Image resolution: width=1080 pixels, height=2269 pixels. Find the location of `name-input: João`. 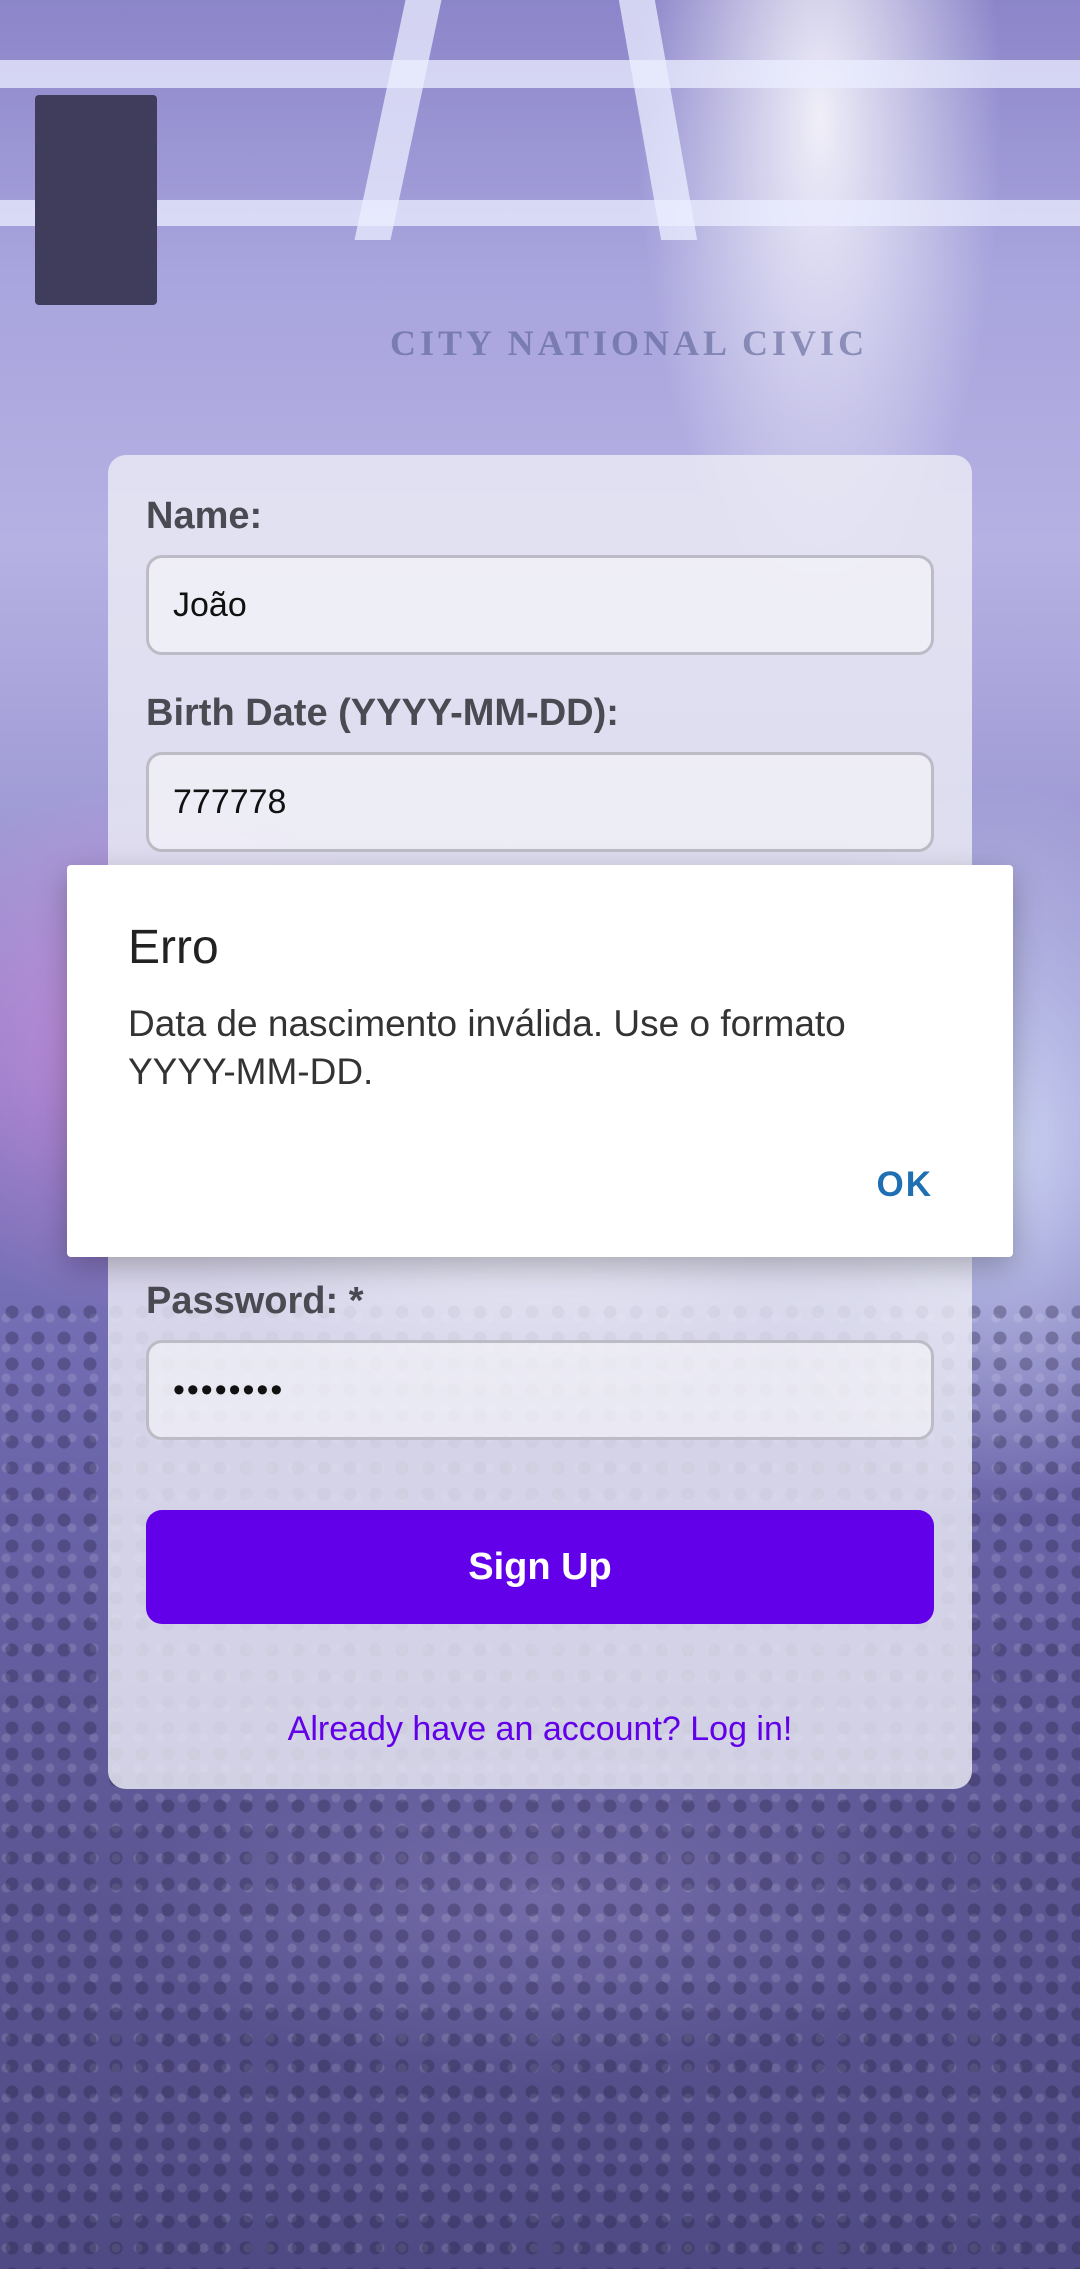

name-input: João is located at coordinates (540, 605).